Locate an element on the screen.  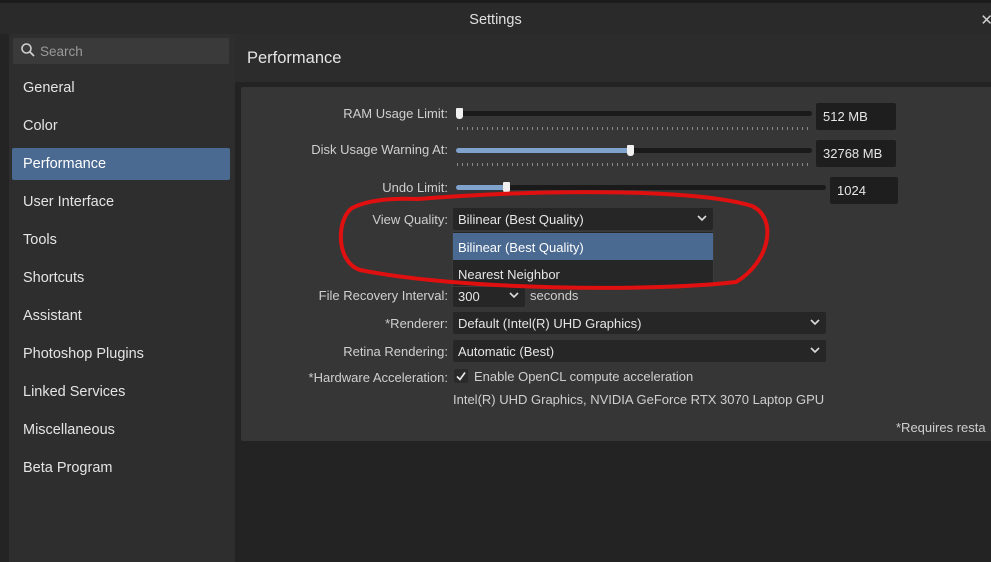
page-header: Performance is located at coordinates (613, 58).